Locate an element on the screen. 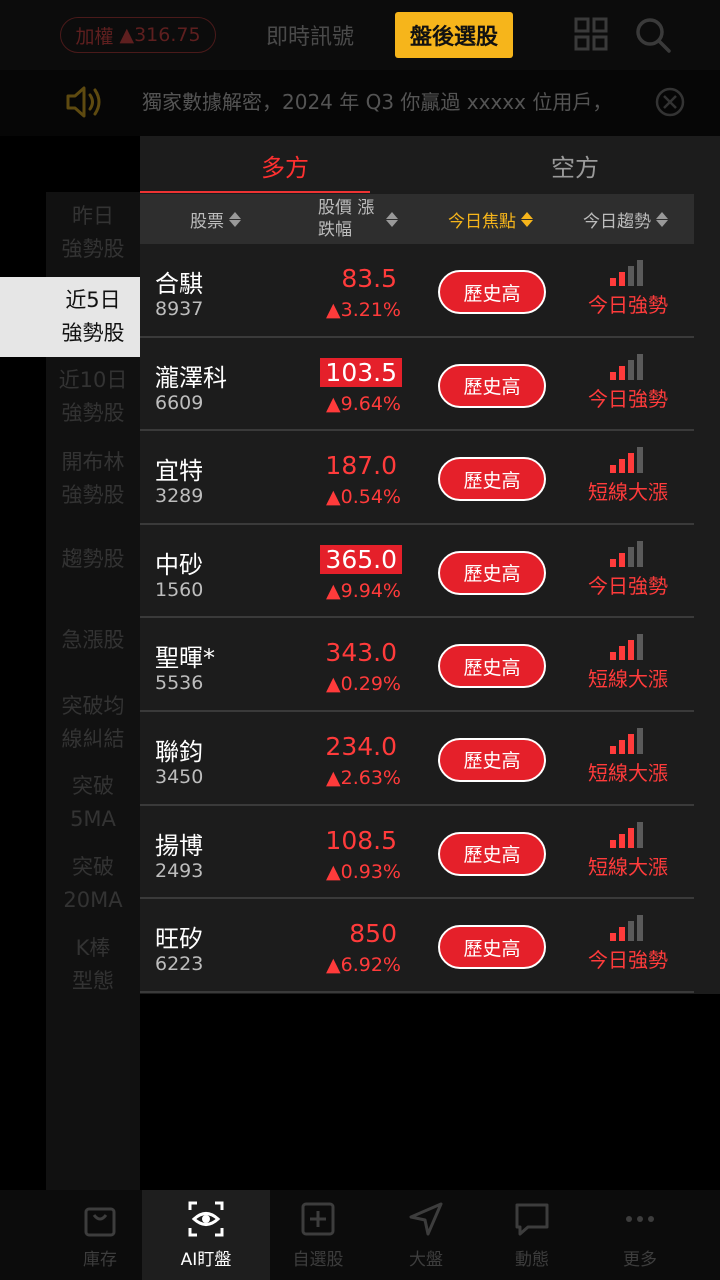 This screenshot has width=720, height=1280. col-stock: 股票 is located at coordinates (215, 219).